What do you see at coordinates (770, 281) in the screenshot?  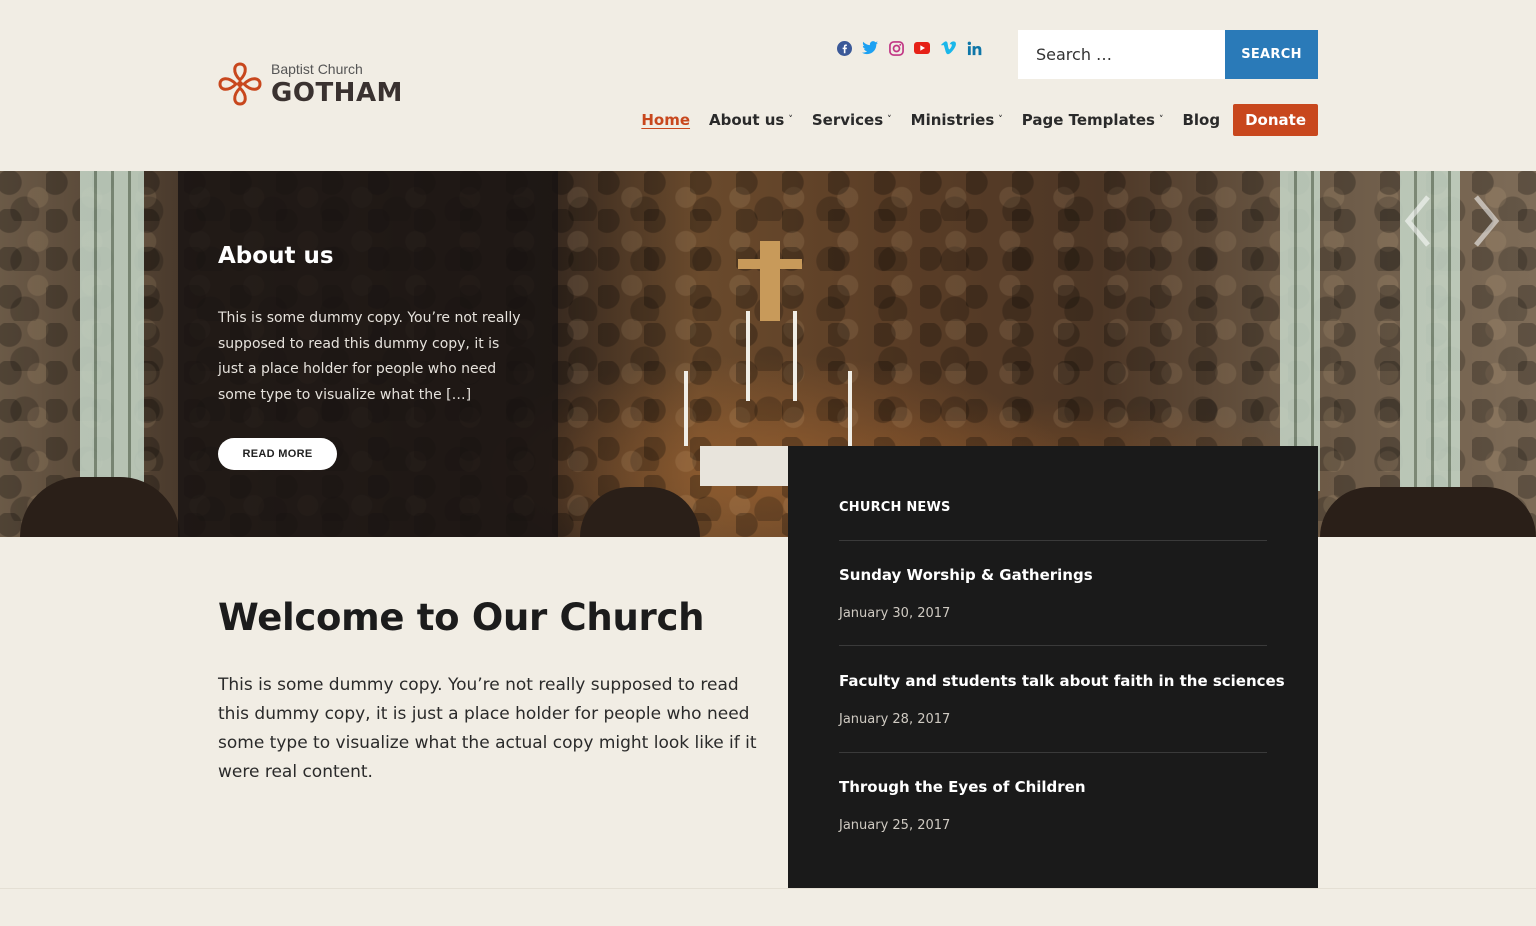 I see `crucifix-image` at bounding box center [770, 281].